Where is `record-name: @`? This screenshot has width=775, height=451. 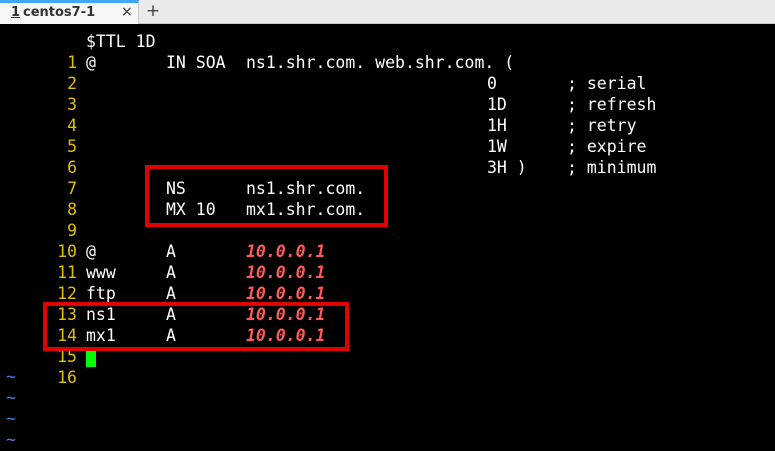 record-name: @ is located at coordinates (91, 251).